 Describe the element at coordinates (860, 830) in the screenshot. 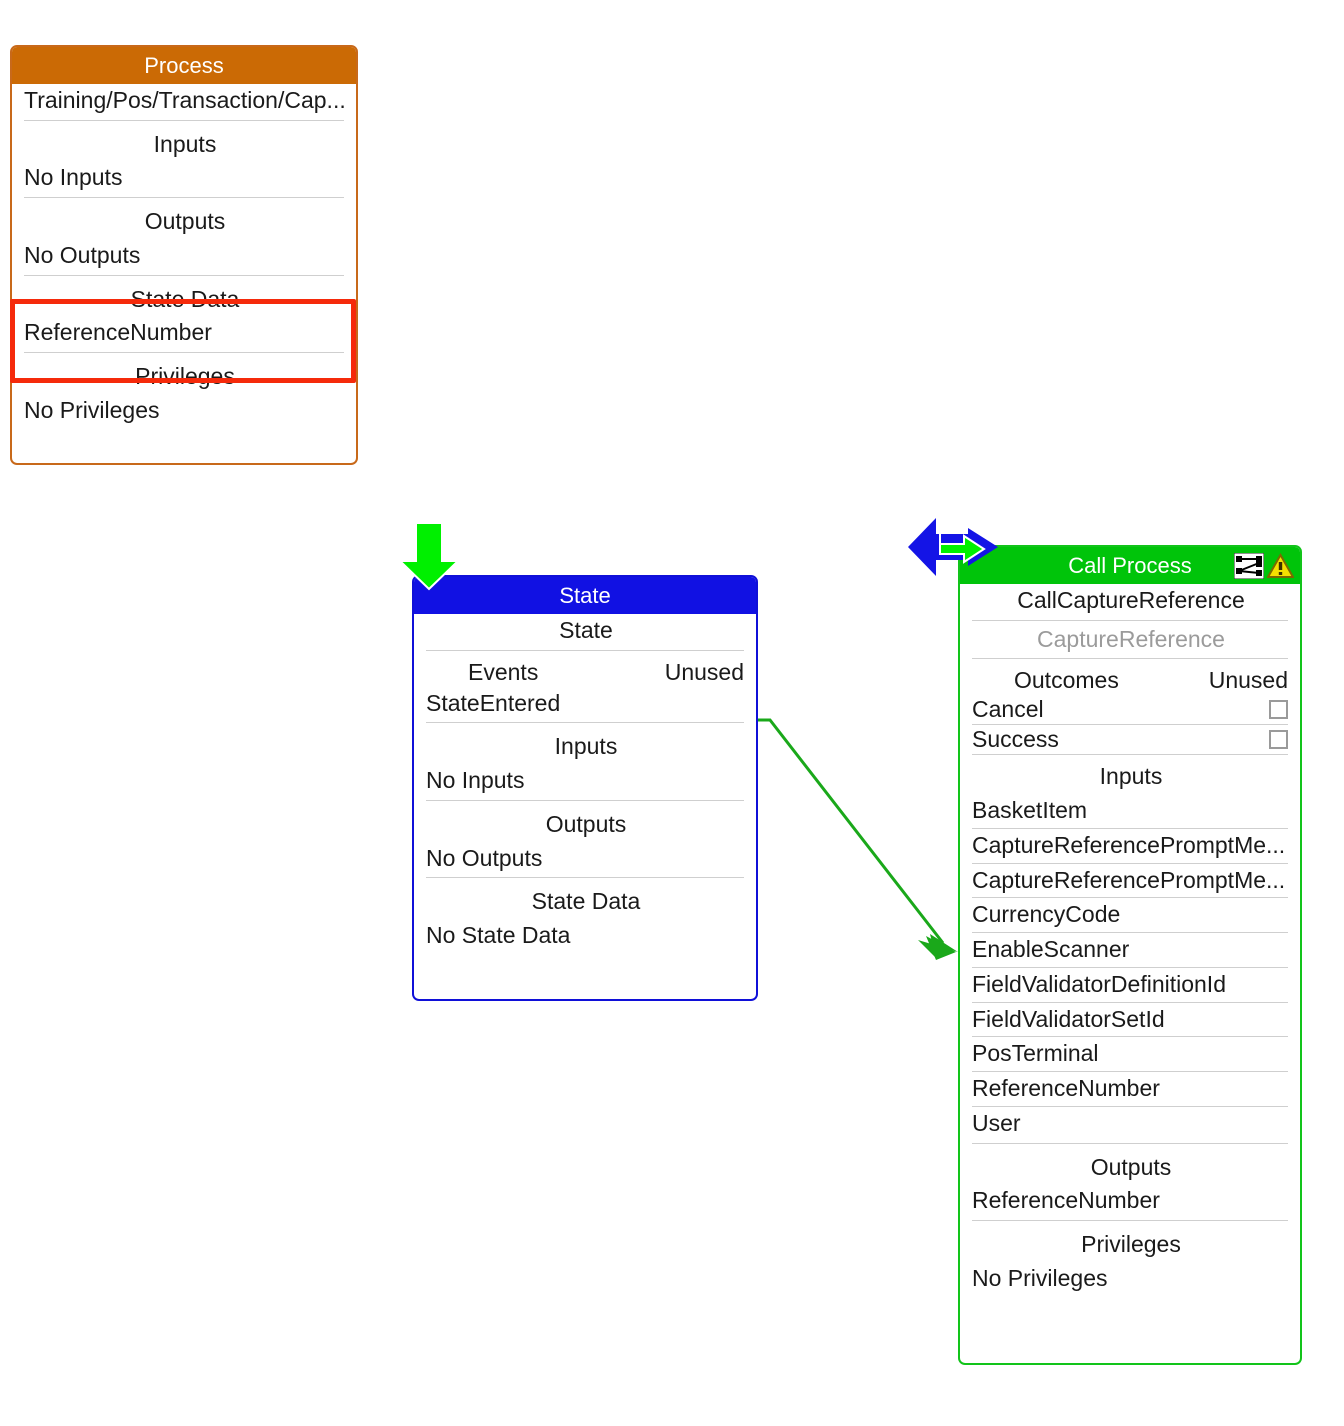

I see `connector-state-to-call-process` at that location.